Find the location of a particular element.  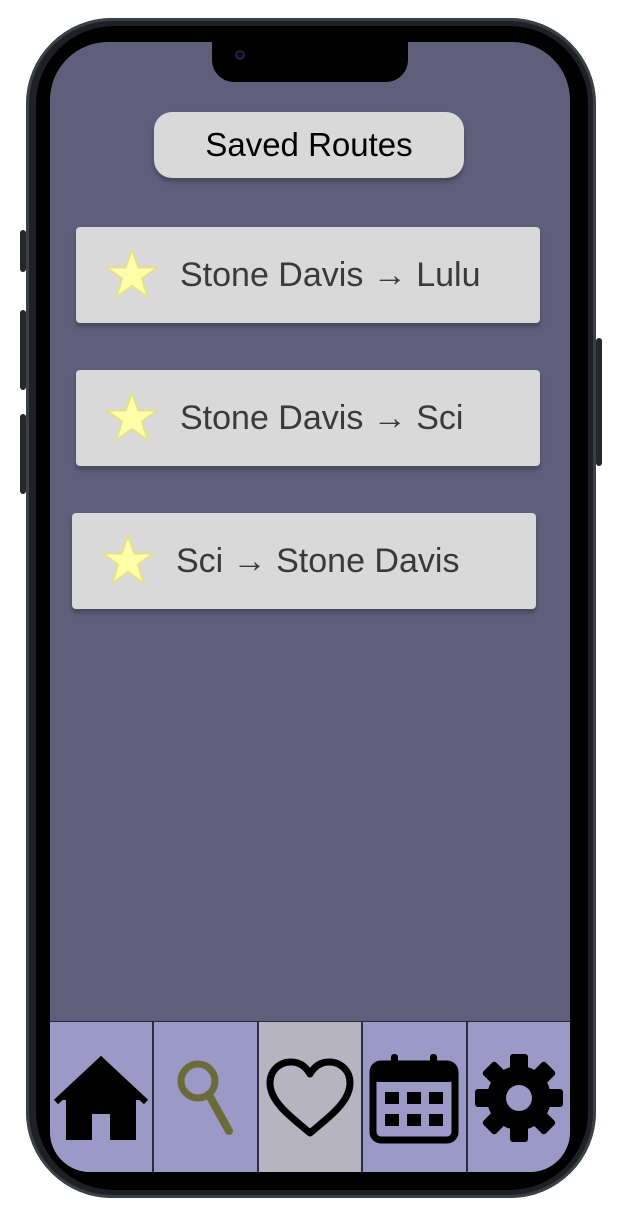

saved-route-item: Sci → Stone Davis is located at coordinates (304, 561).